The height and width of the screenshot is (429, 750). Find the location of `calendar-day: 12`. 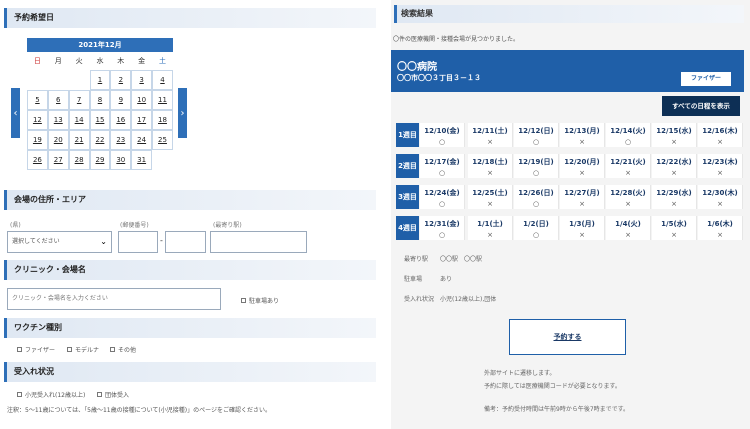

calendar-day: 12 is located at coordinates (37, 120).